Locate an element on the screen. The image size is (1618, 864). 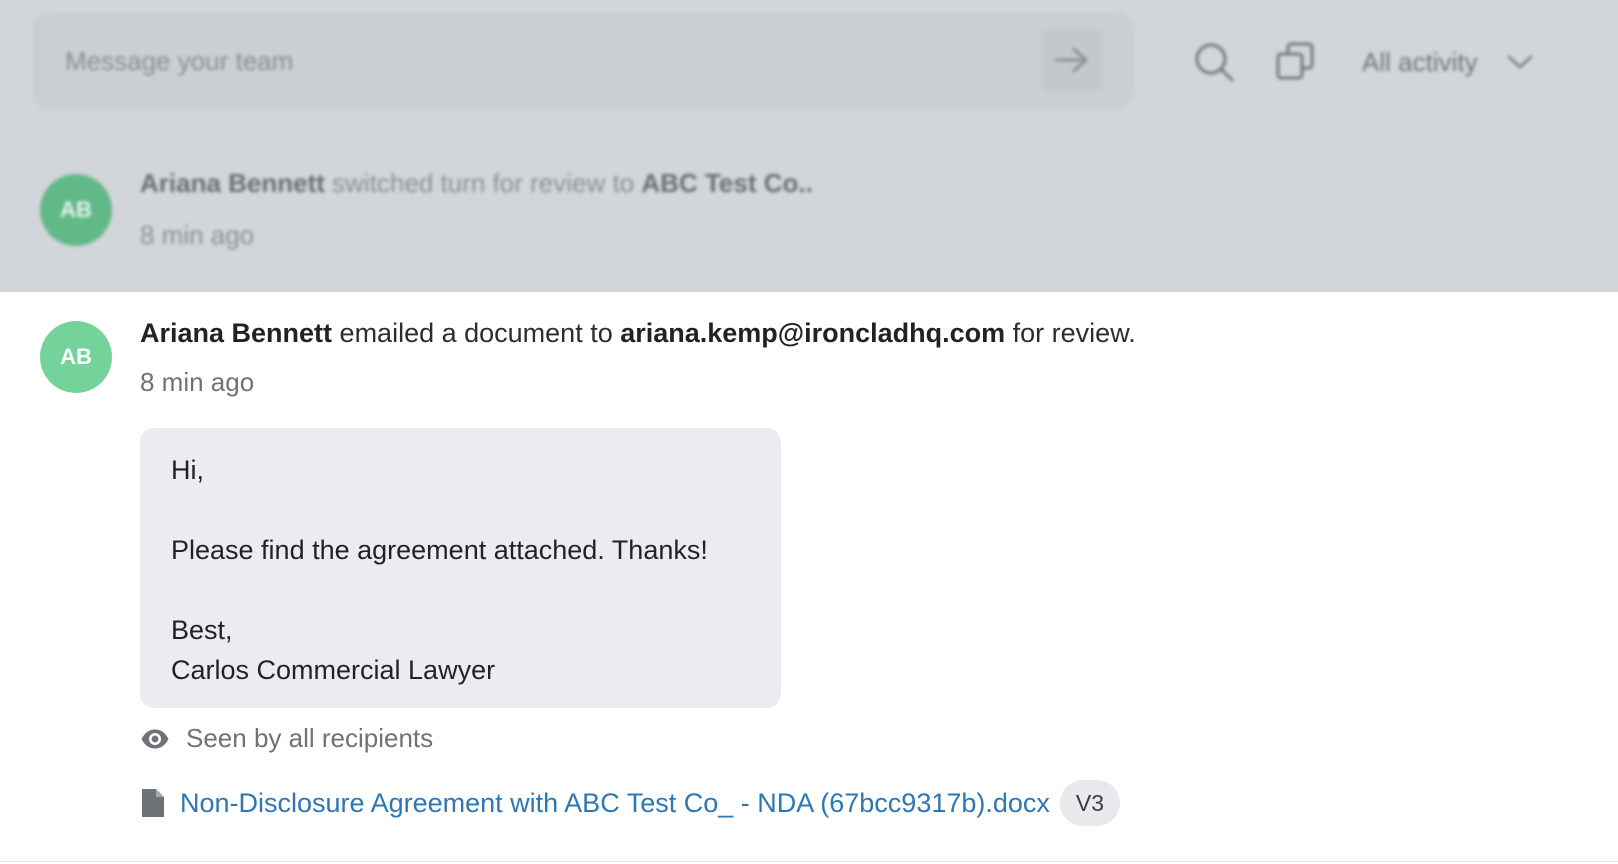
seen-status-label: Seen by all recipients is located at coordinates (310, 738).